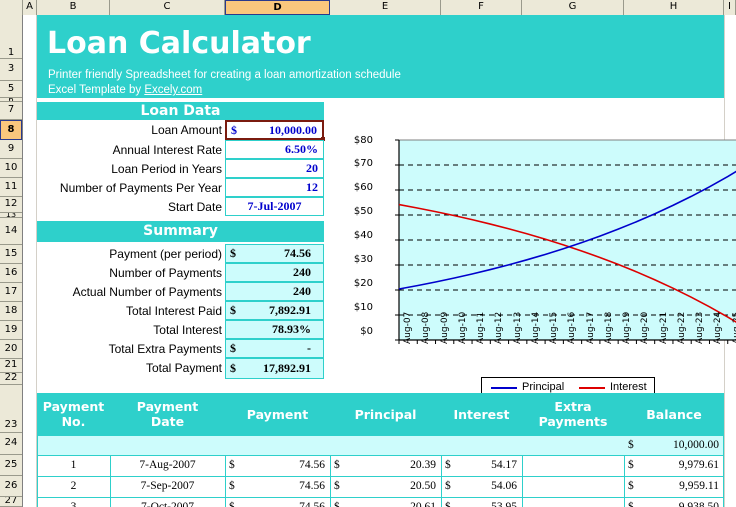 This screenshot has height=507, width=736. I want to click on interest-legend-swatch, so click(592, 388).